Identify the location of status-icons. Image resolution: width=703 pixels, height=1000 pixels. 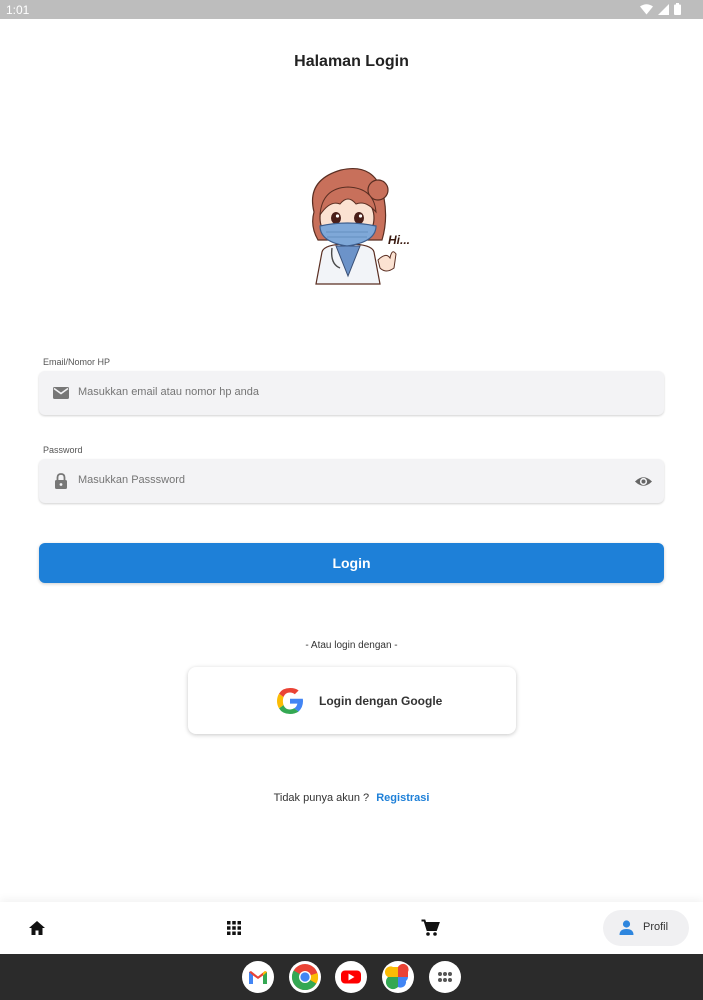
(660, 9).